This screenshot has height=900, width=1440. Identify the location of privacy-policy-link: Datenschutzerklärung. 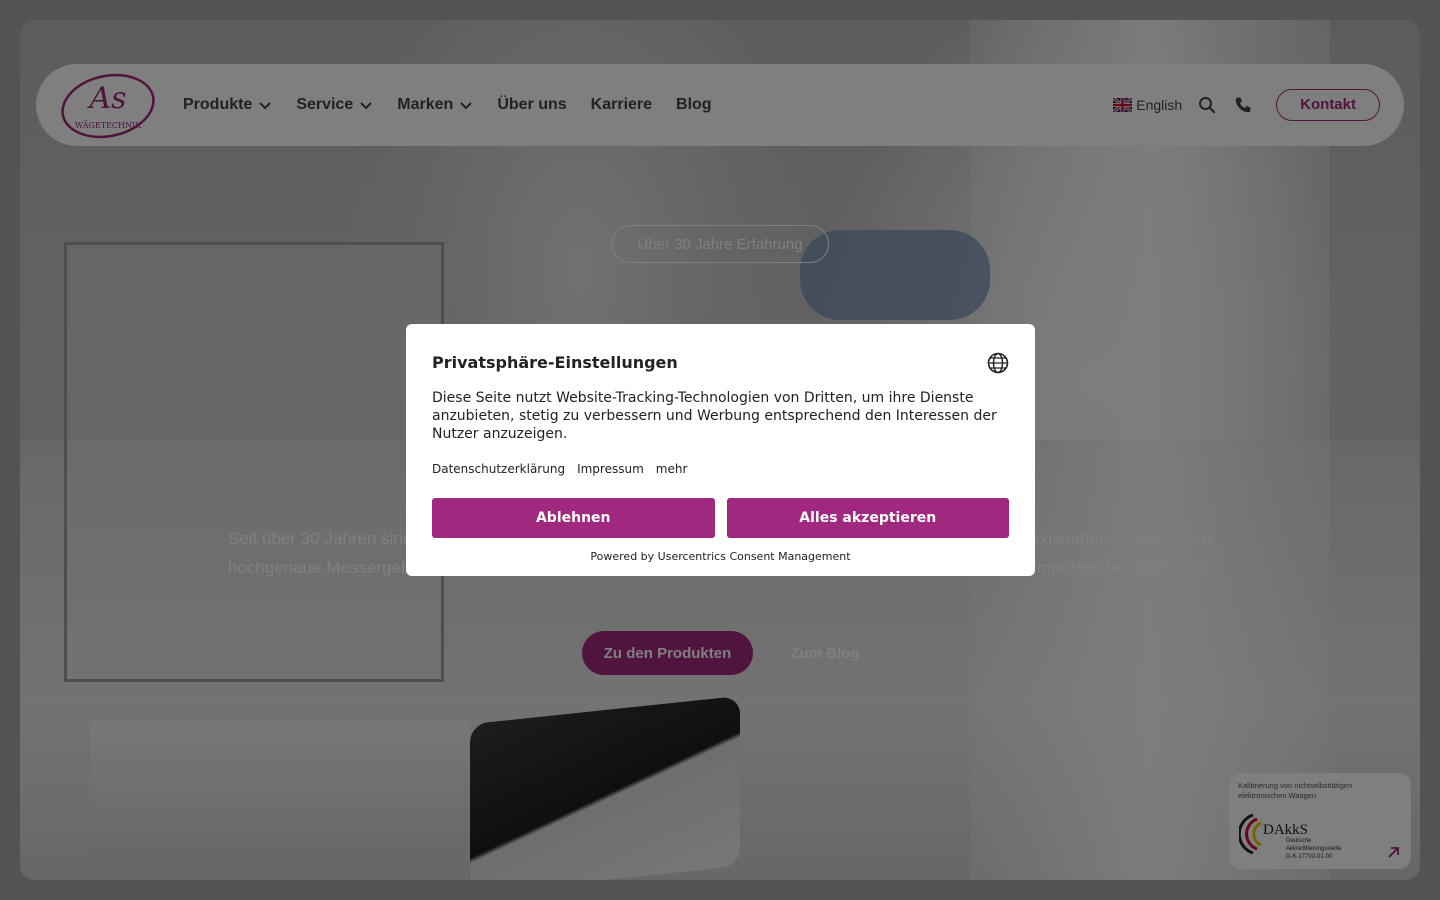
(498, 469).